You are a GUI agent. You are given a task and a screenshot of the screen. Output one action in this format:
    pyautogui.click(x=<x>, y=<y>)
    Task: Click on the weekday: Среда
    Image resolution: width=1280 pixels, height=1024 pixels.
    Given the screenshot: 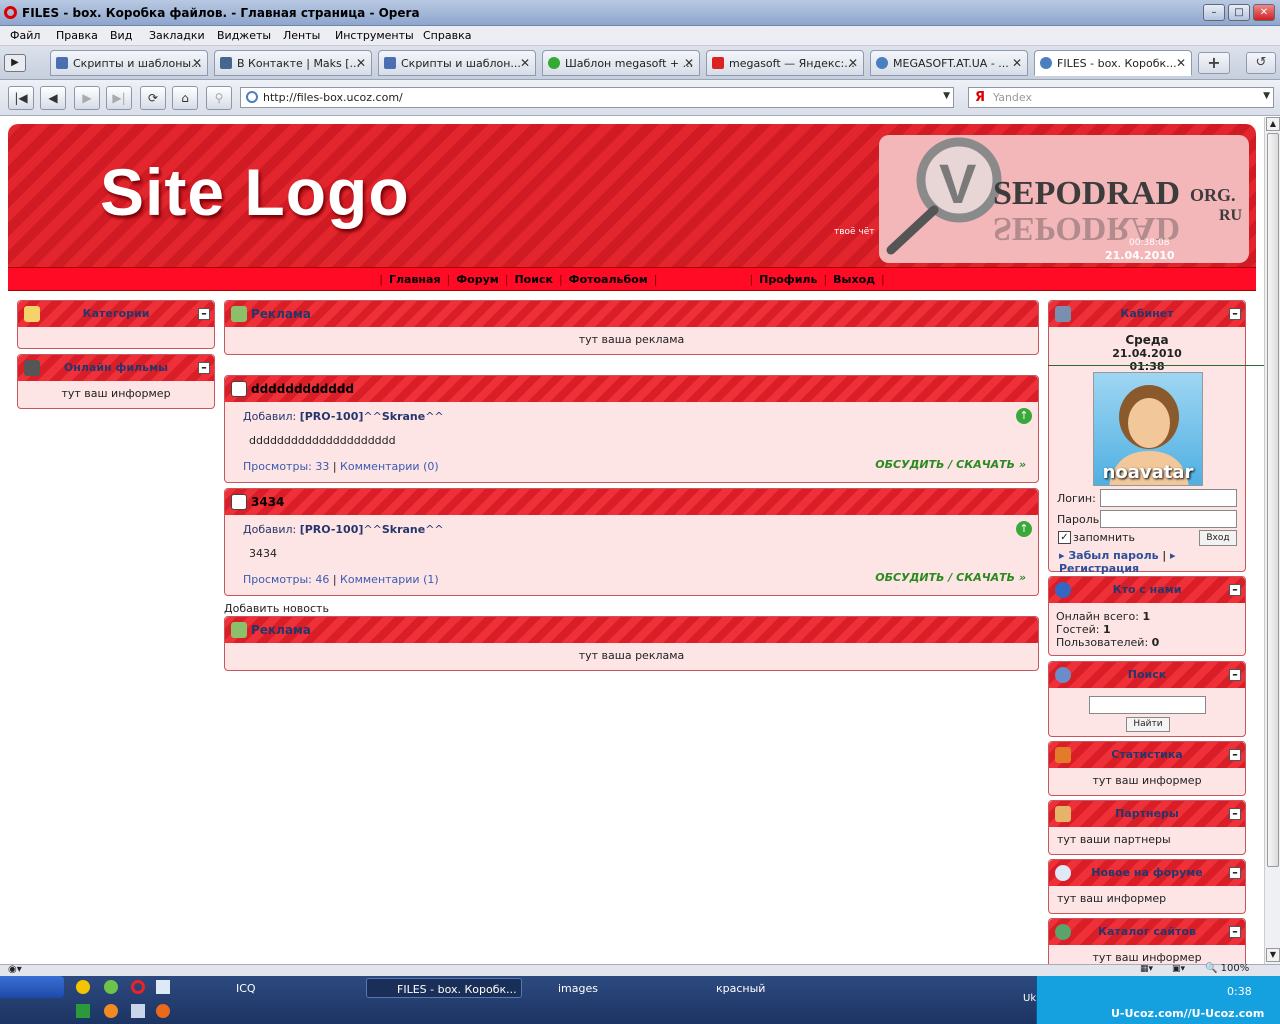 What is the action you would take?
    pyautogui.click(x=1147, y=340)
    